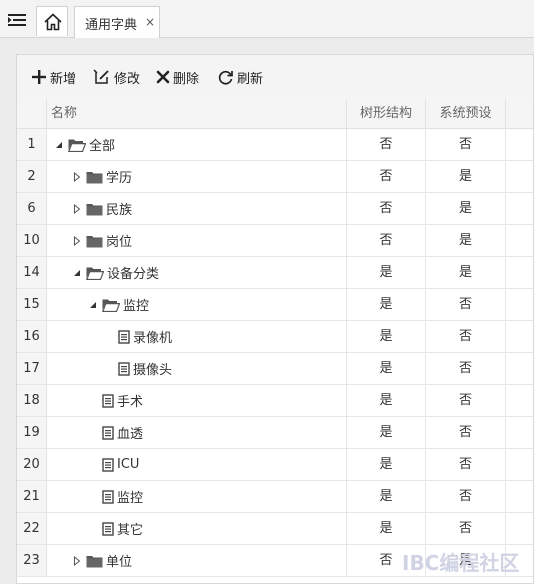 Image resolution: width=534 pixels, height=584 pixels. I want to click on menu-icon, so click(17, 20).